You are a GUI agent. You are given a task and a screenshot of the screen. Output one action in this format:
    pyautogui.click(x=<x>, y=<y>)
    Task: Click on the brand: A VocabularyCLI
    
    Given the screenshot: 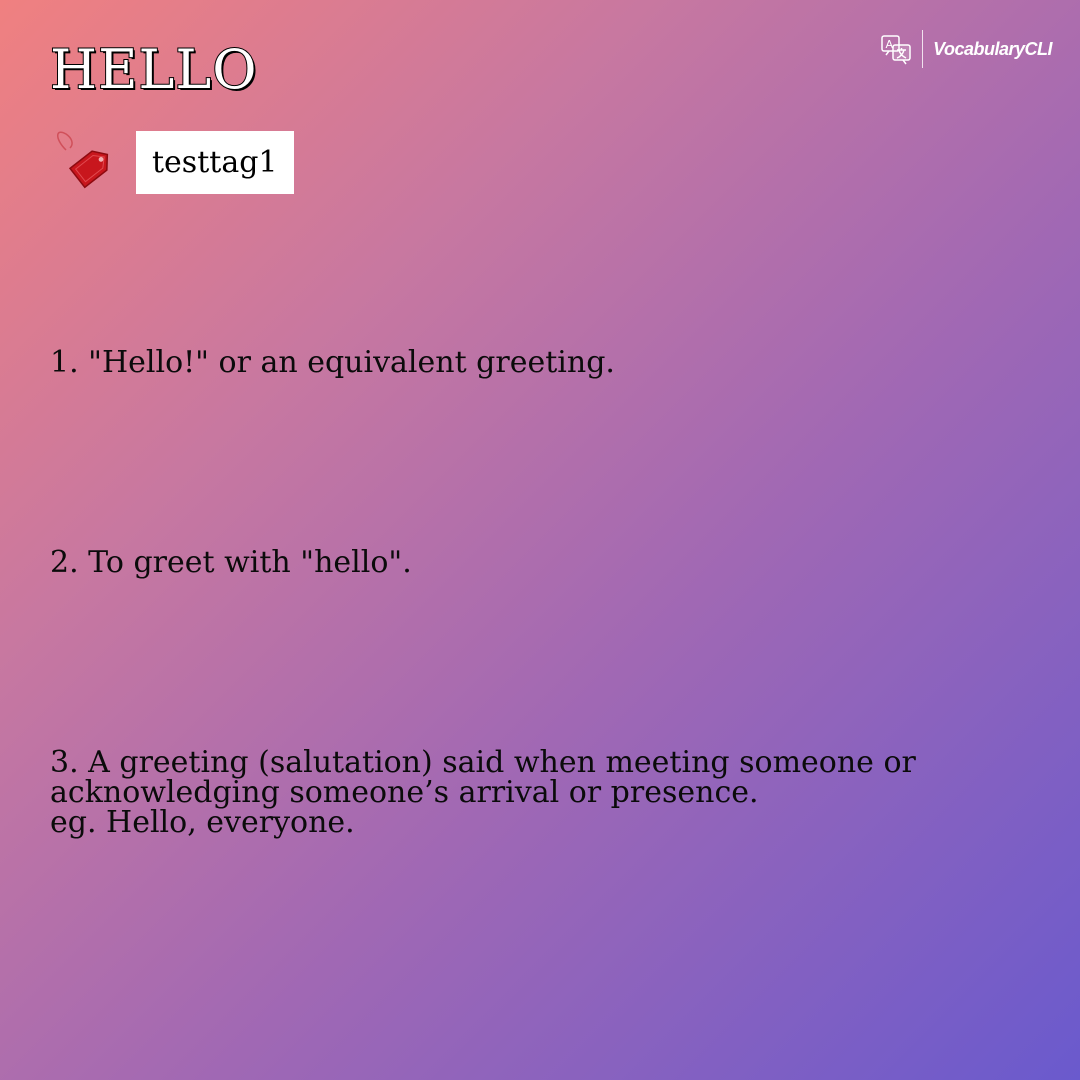 What is the action you would take?
    pyautogui.click(x=966, y=49)
    